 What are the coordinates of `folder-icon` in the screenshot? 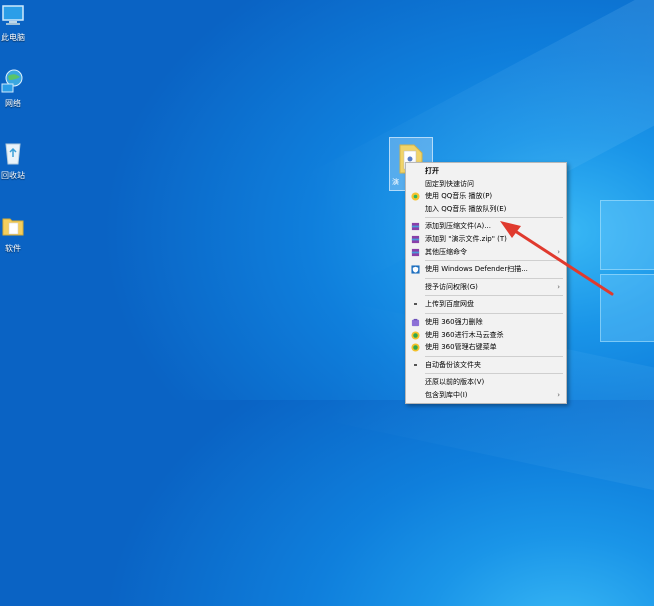 It's located at (13, 227).